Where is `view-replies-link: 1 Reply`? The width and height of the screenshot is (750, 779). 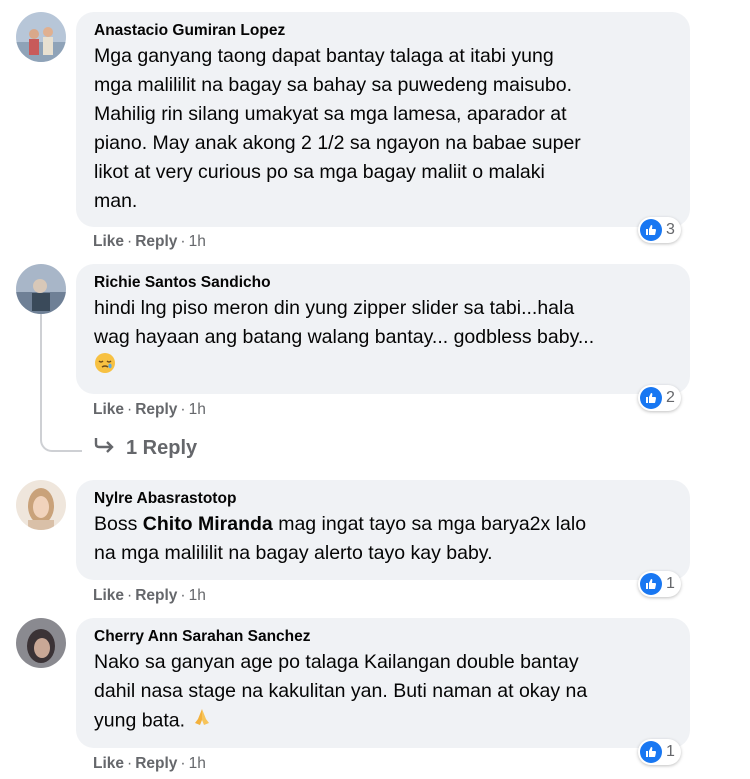 view-replies-link: 1 Reply is located at coordinates (145, 448).